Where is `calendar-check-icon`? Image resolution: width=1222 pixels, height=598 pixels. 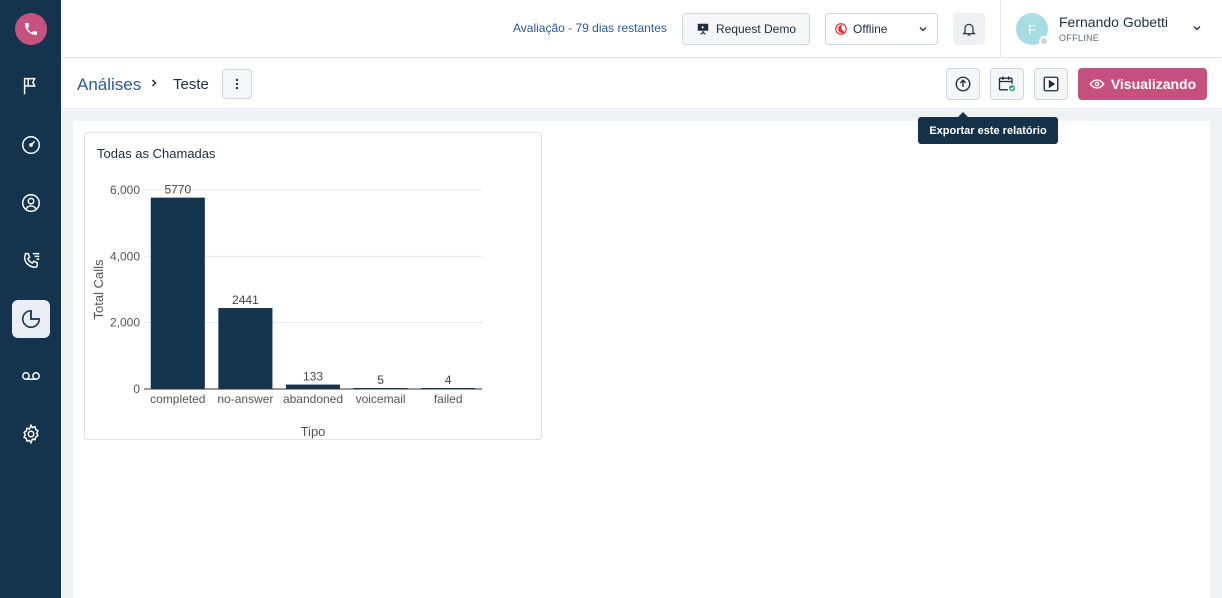
calendar-check-icon is located at coordinates (1007, 84).